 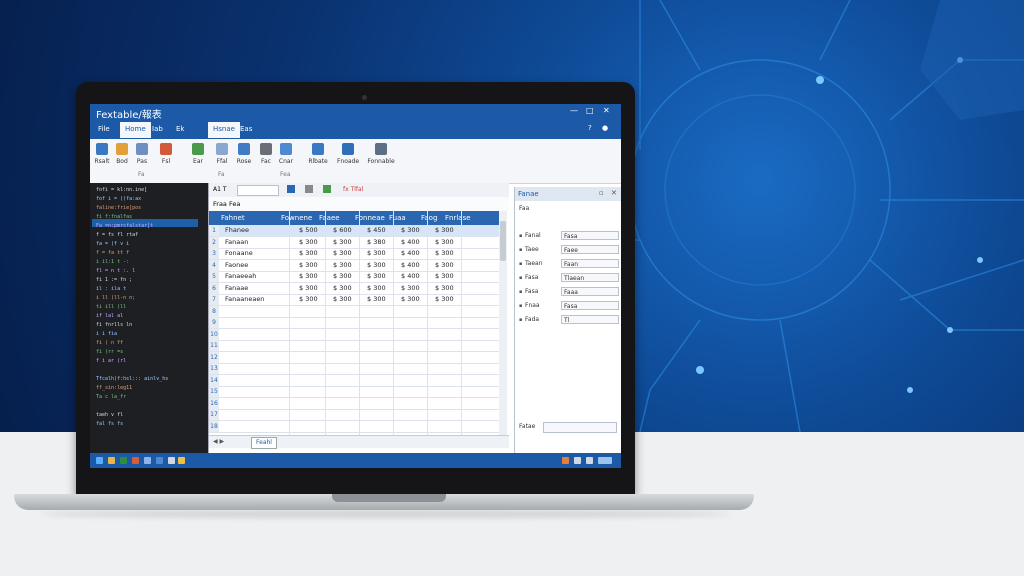 What do you see at coordinates (159, 460) in the screenshot?
I see `store-icon` at bounding box center [159, 460].